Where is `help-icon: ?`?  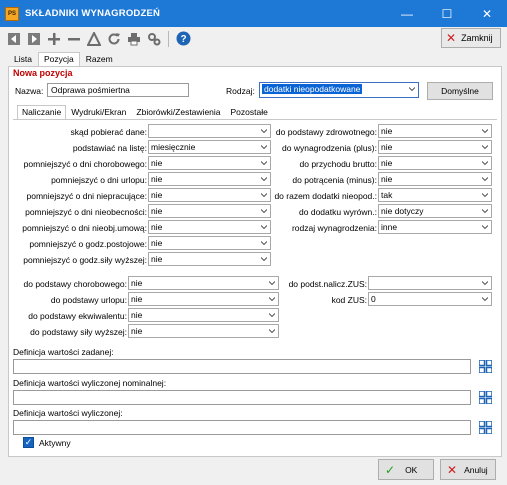 help-icon: ? is located at coordinates (183, 39).